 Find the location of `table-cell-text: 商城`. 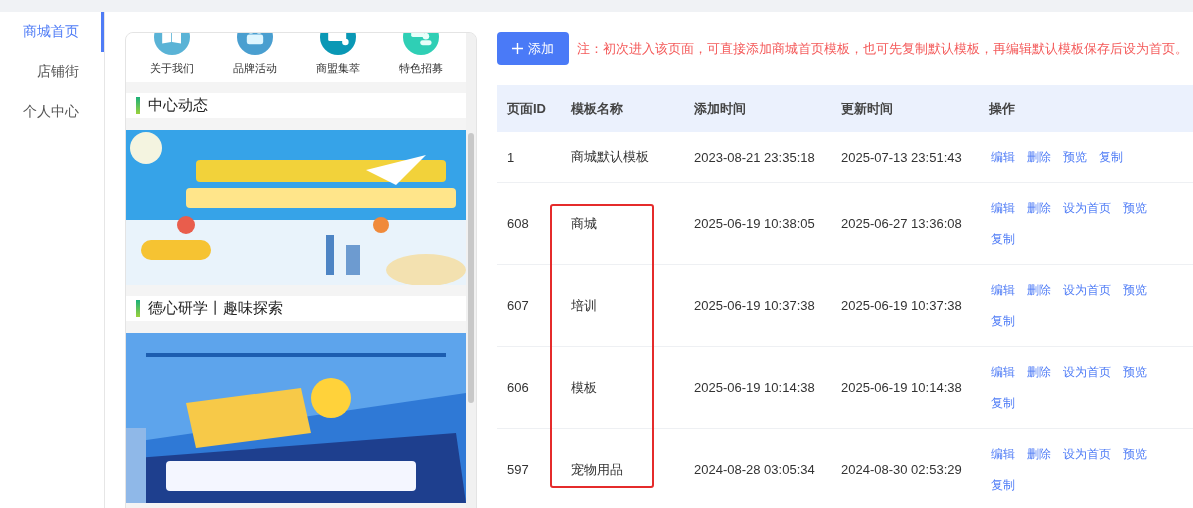

table-cell-text: 商城 is located at coordinates (584, 223).